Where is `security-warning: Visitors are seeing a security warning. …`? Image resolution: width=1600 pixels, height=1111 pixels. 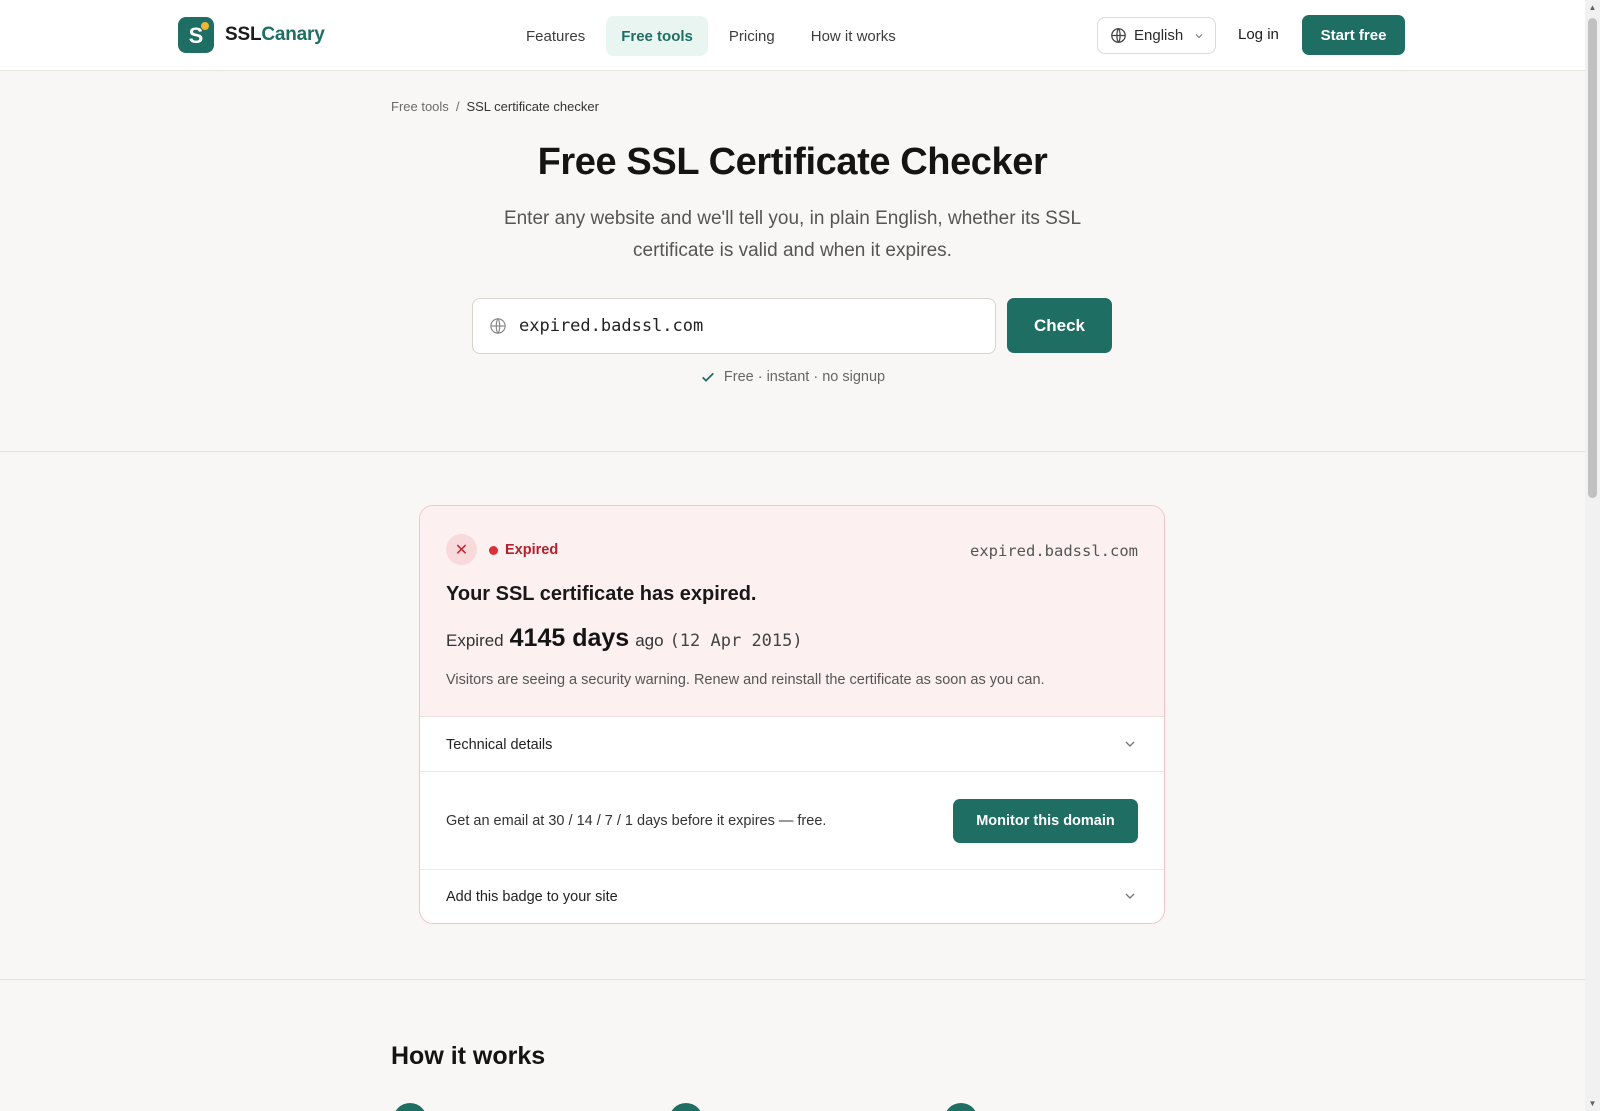
security-warning: Visitors are seeing a security warning. … is located at coordinates (745, 680).